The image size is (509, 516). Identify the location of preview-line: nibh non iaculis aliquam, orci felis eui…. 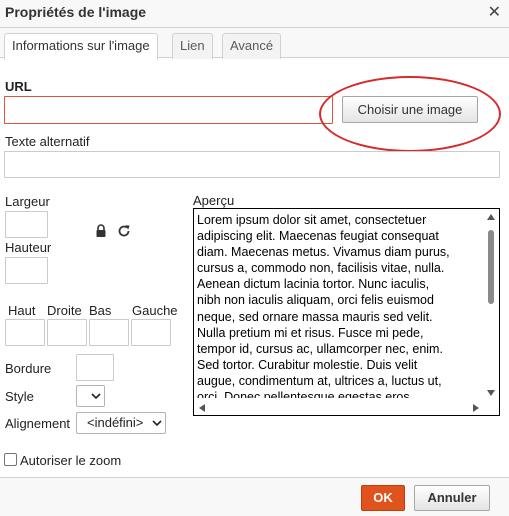
(315, 300).